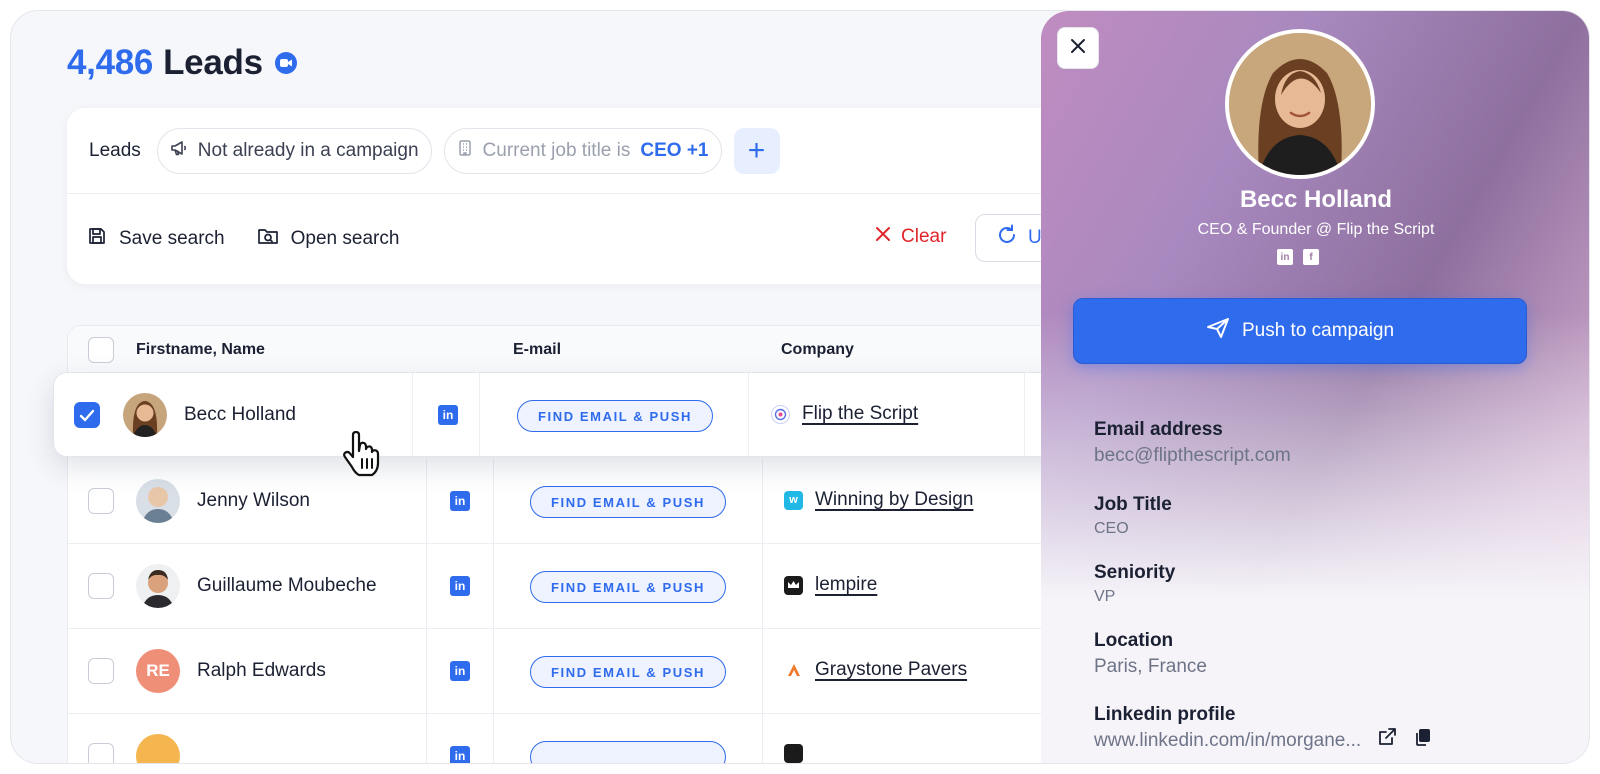  Describe the element at coordinates (1158, 429) in the screenshot. I see `field-label: Email address` at that location.